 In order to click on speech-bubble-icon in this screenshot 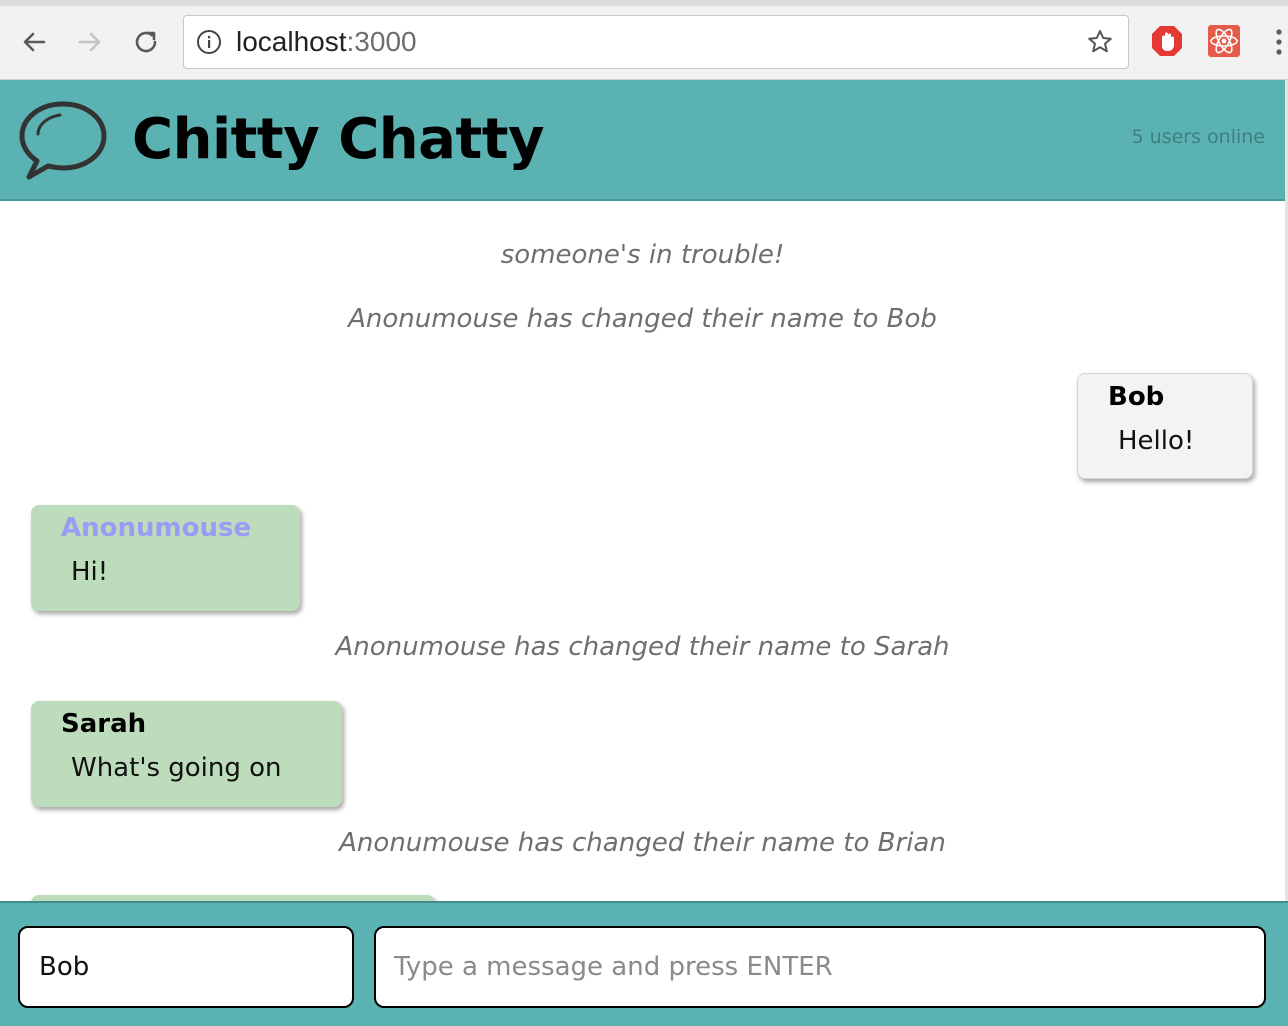, I will do `click(63, 140)`.